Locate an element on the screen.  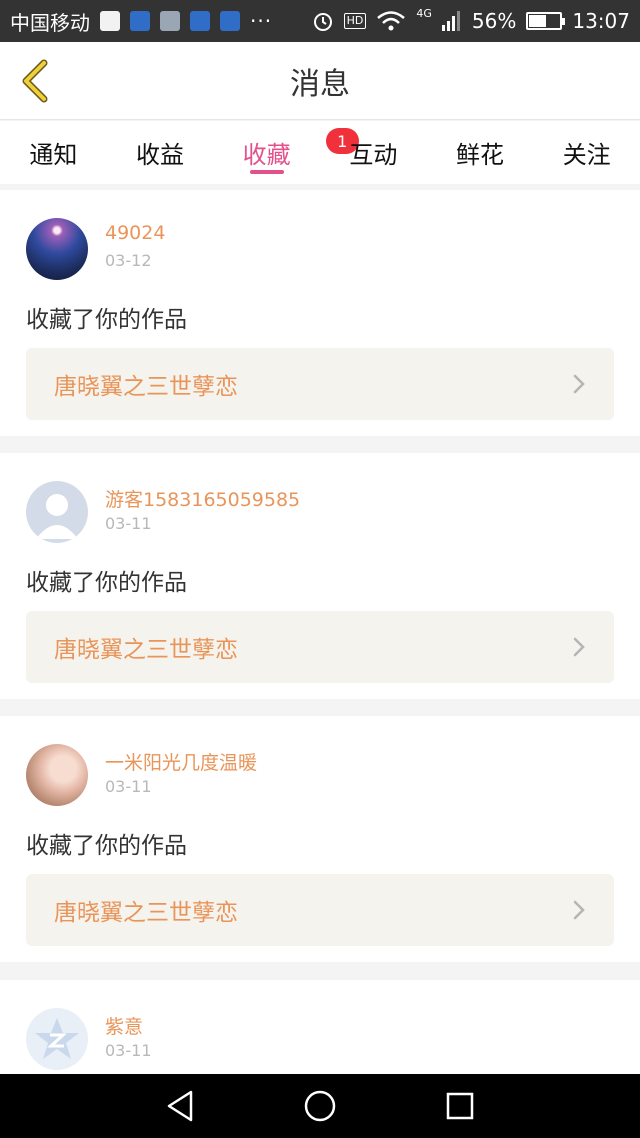
circle-home-icon is located at coordinates (320, 1106).